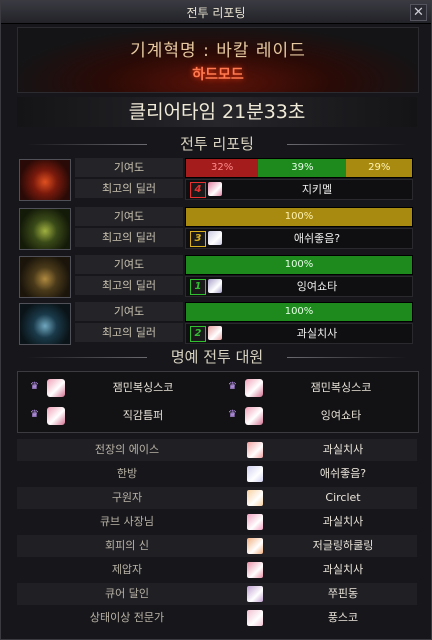 The height and width of the screenshot is (640, 432). What do you see at coordinates (317, 333) in the screenshot?
I see `dealer-name: 과실치사` at bounding box center [317, 333].